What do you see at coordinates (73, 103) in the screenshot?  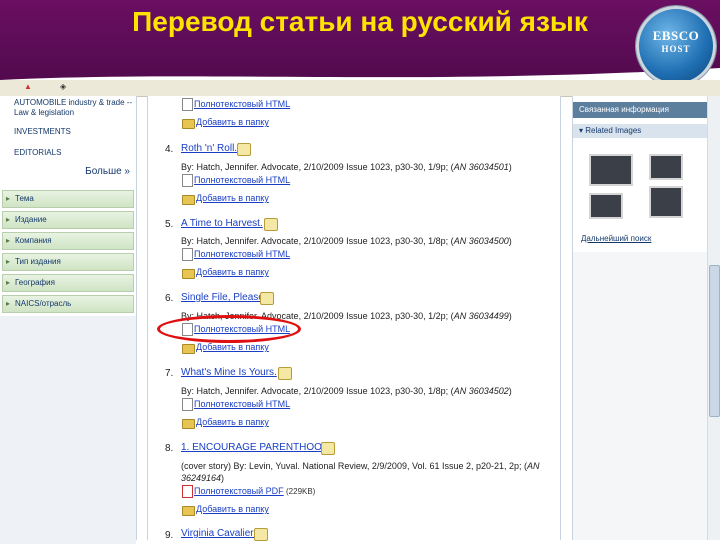 I see `subject-link: AUTOMOBILE industry & trade --` at bounding box center [73, 103].